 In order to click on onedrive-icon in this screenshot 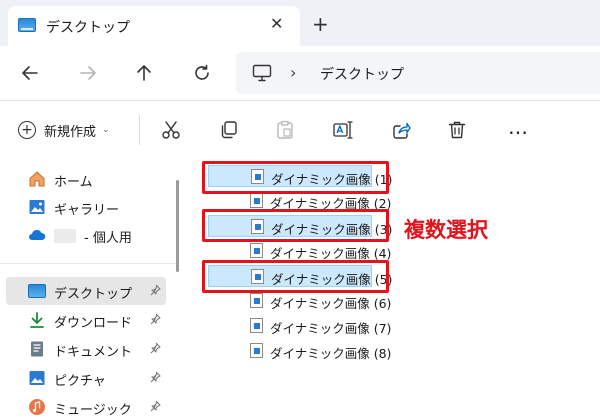, I will do `click(37, 234)`.